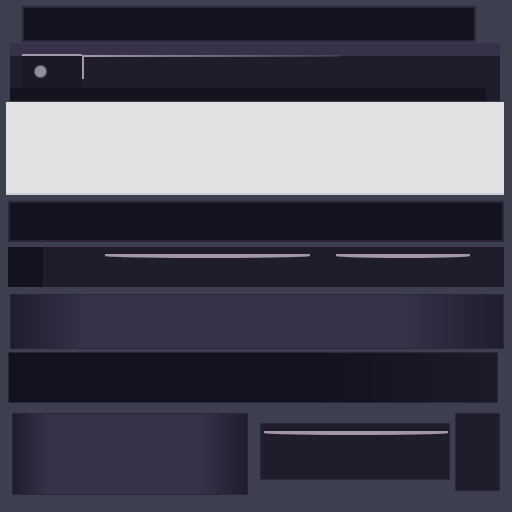 This screenshot has width=512, height=512. What do you see at coordinates (257, 321) in the screenshot?
I see `gradient-panel` at bounding box center [257, 321].